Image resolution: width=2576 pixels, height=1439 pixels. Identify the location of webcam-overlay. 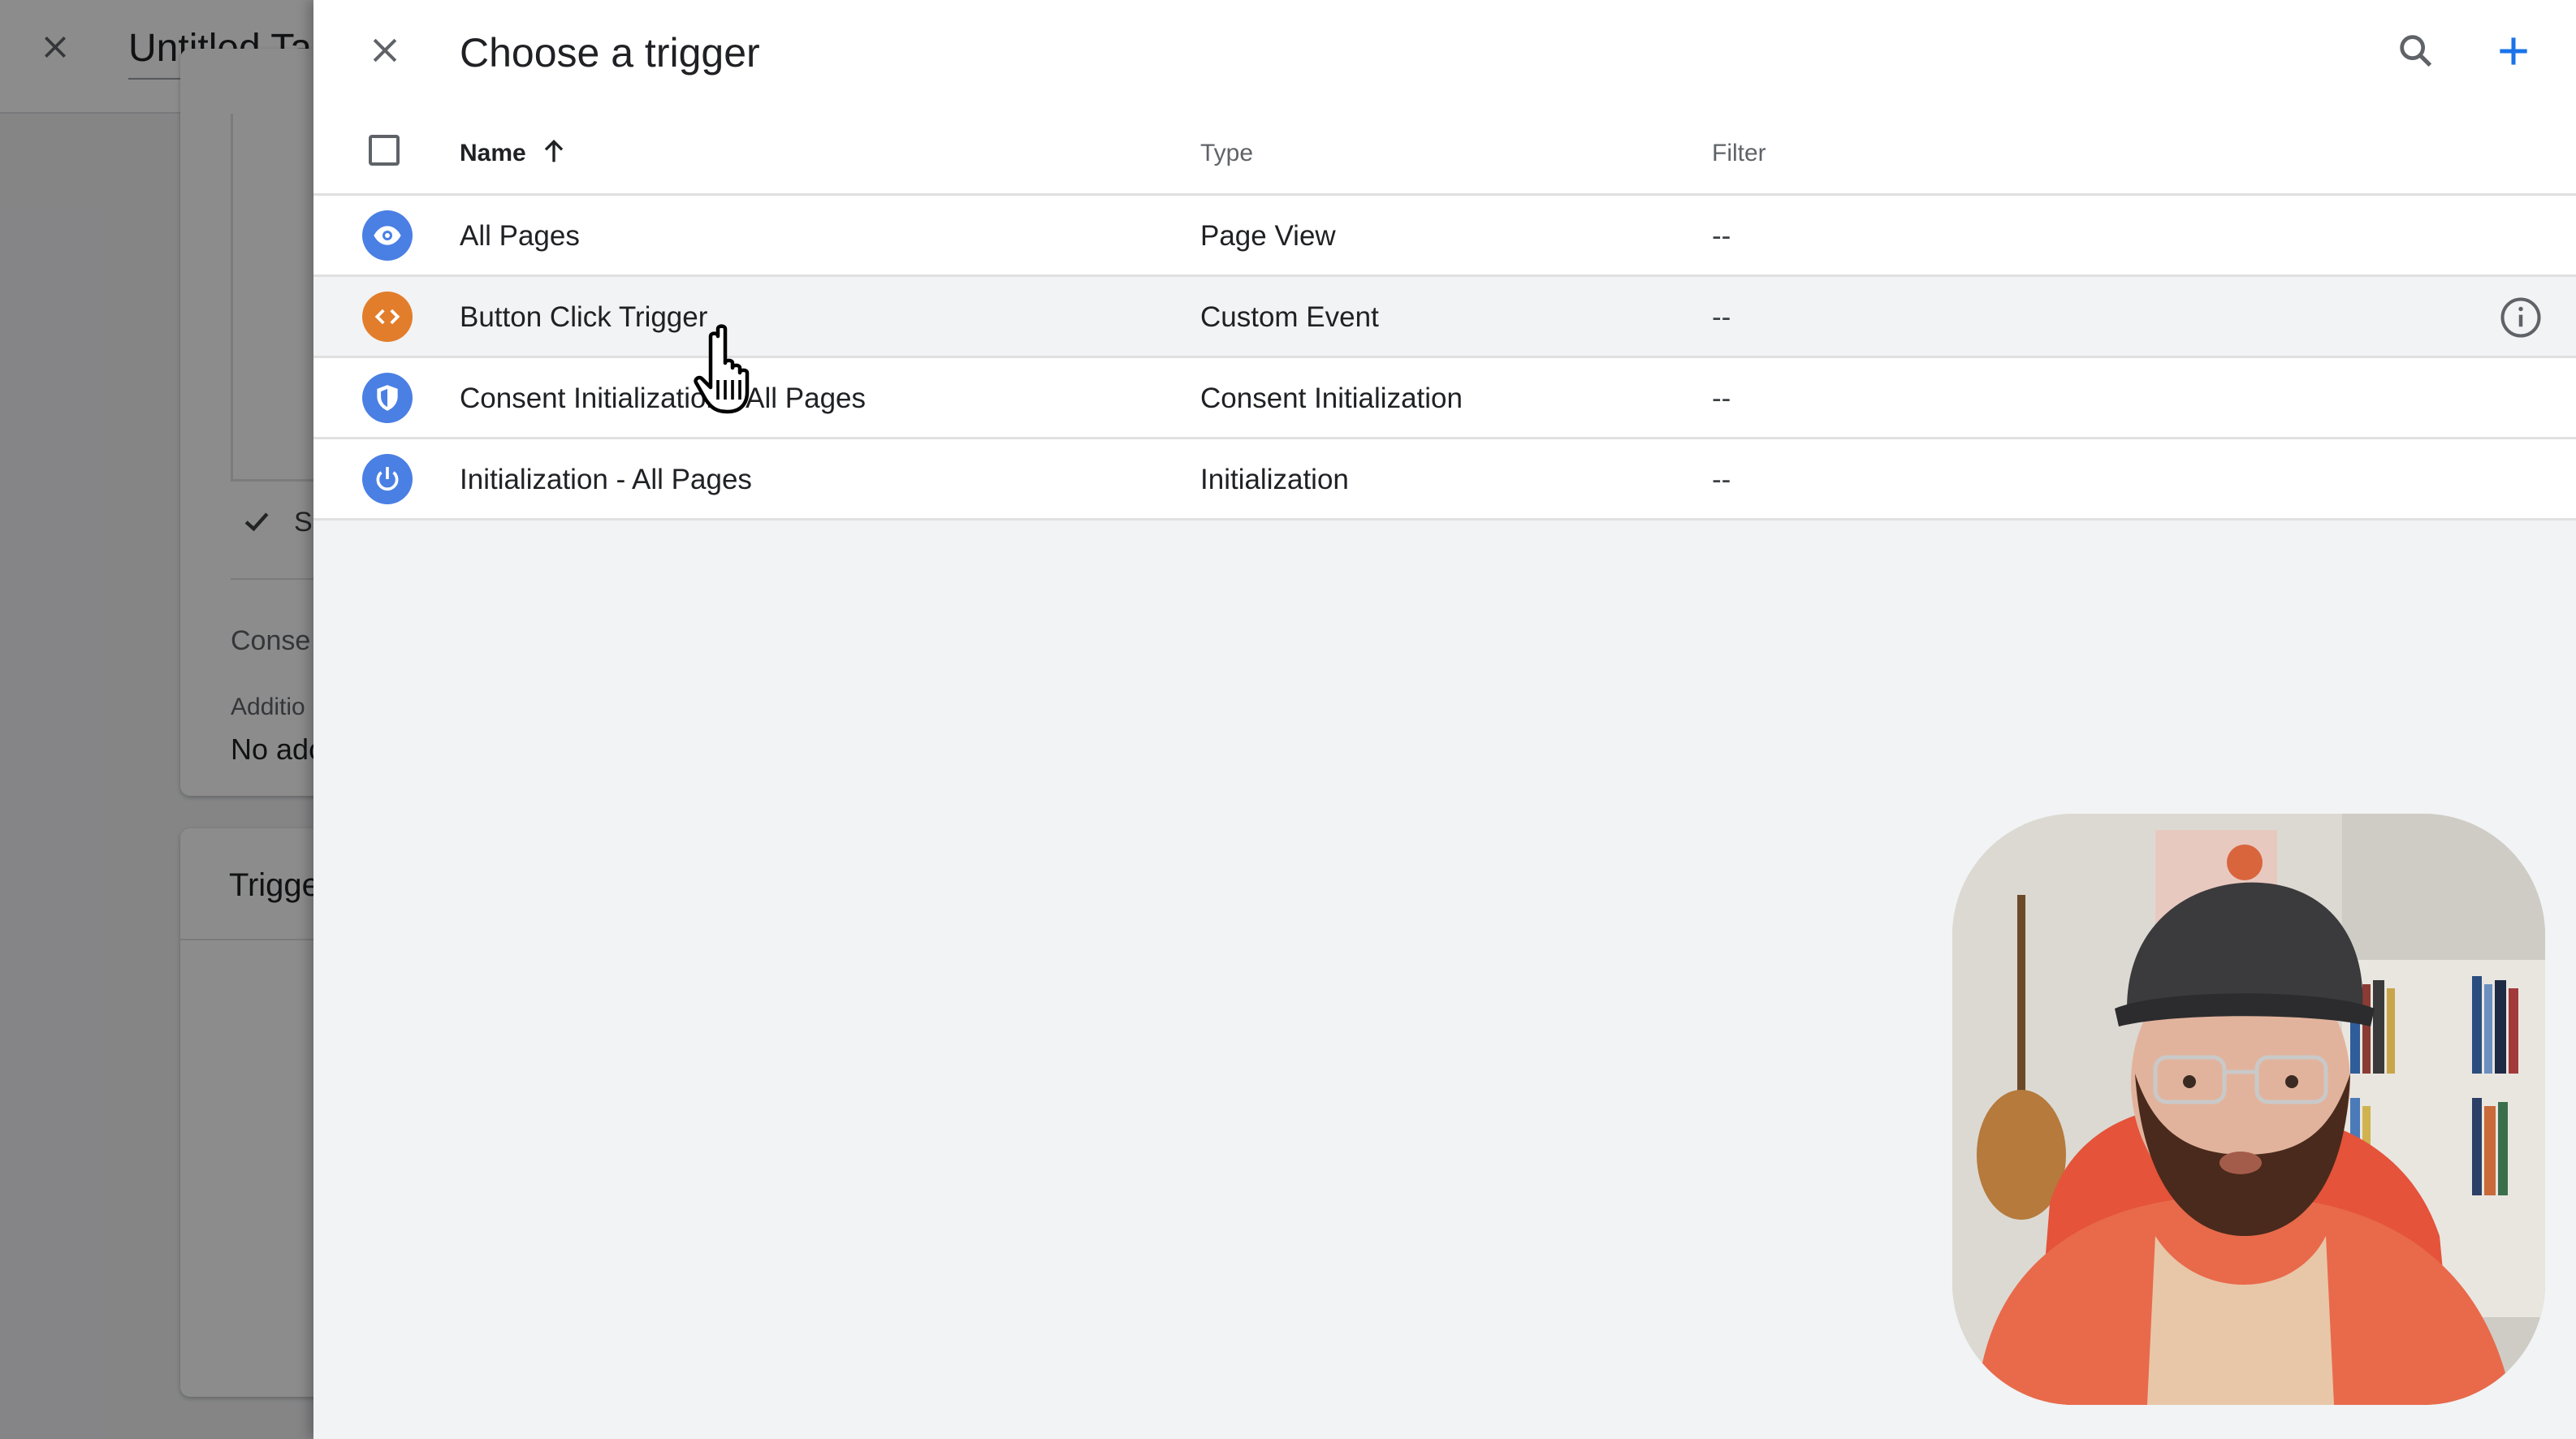
(2249, 1109).